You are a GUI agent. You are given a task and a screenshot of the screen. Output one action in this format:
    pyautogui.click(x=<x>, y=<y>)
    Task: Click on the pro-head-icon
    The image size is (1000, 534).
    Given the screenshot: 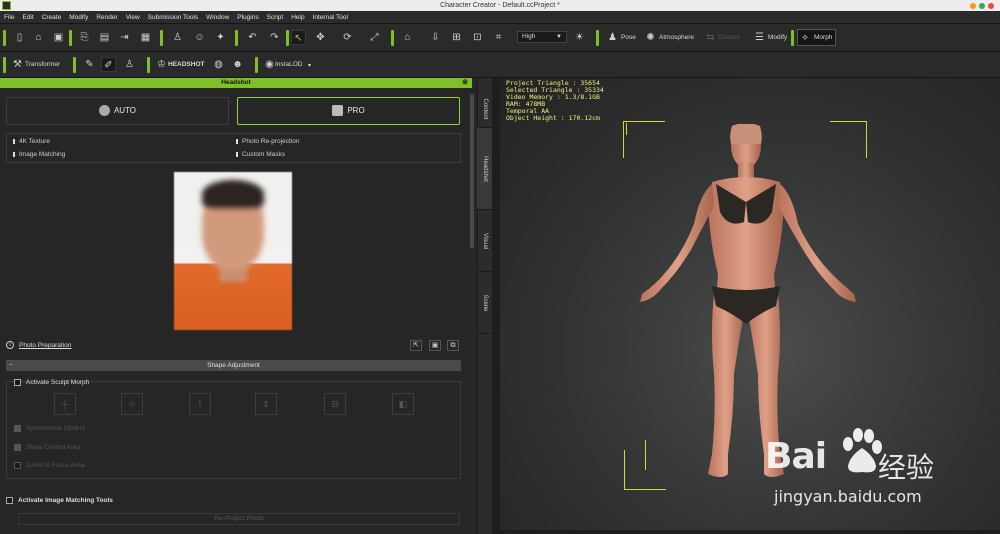 What is the action you would take?
    pyautogui.click(x=338, y=111)
    